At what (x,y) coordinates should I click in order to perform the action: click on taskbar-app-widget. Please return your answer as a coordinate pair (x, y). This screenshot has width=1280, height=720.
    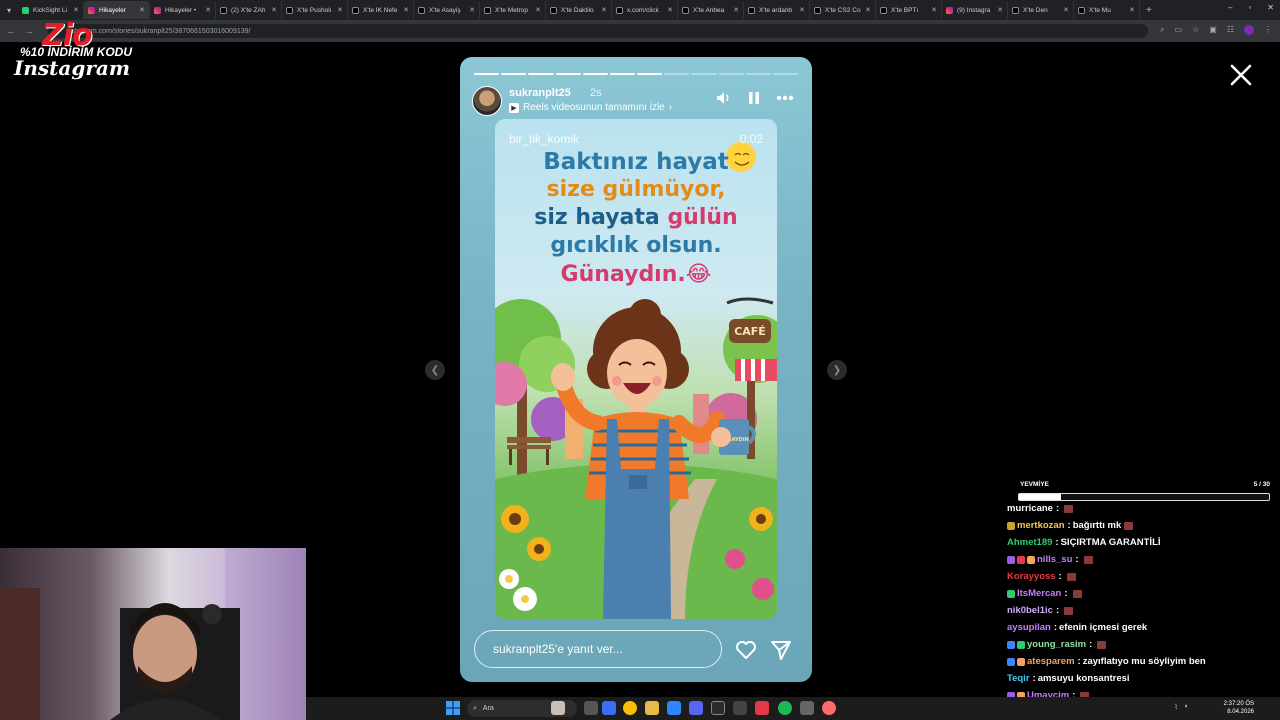
    Looking at the image, I should click on (558, 708).